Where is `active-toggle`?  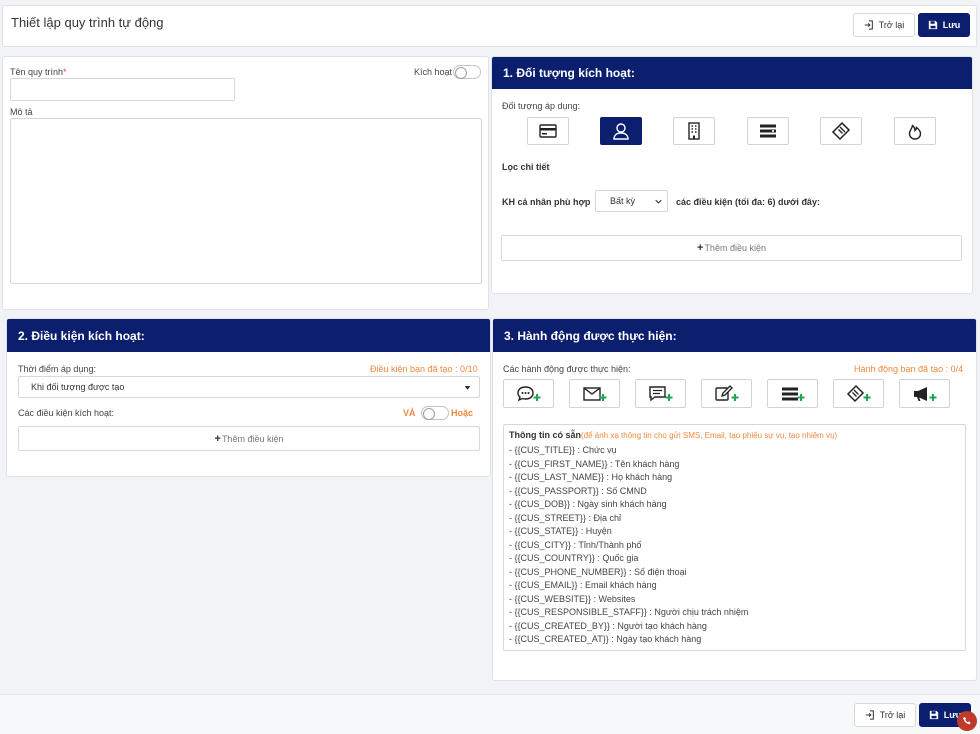
active-toggle is located at coordinates (467, 72).